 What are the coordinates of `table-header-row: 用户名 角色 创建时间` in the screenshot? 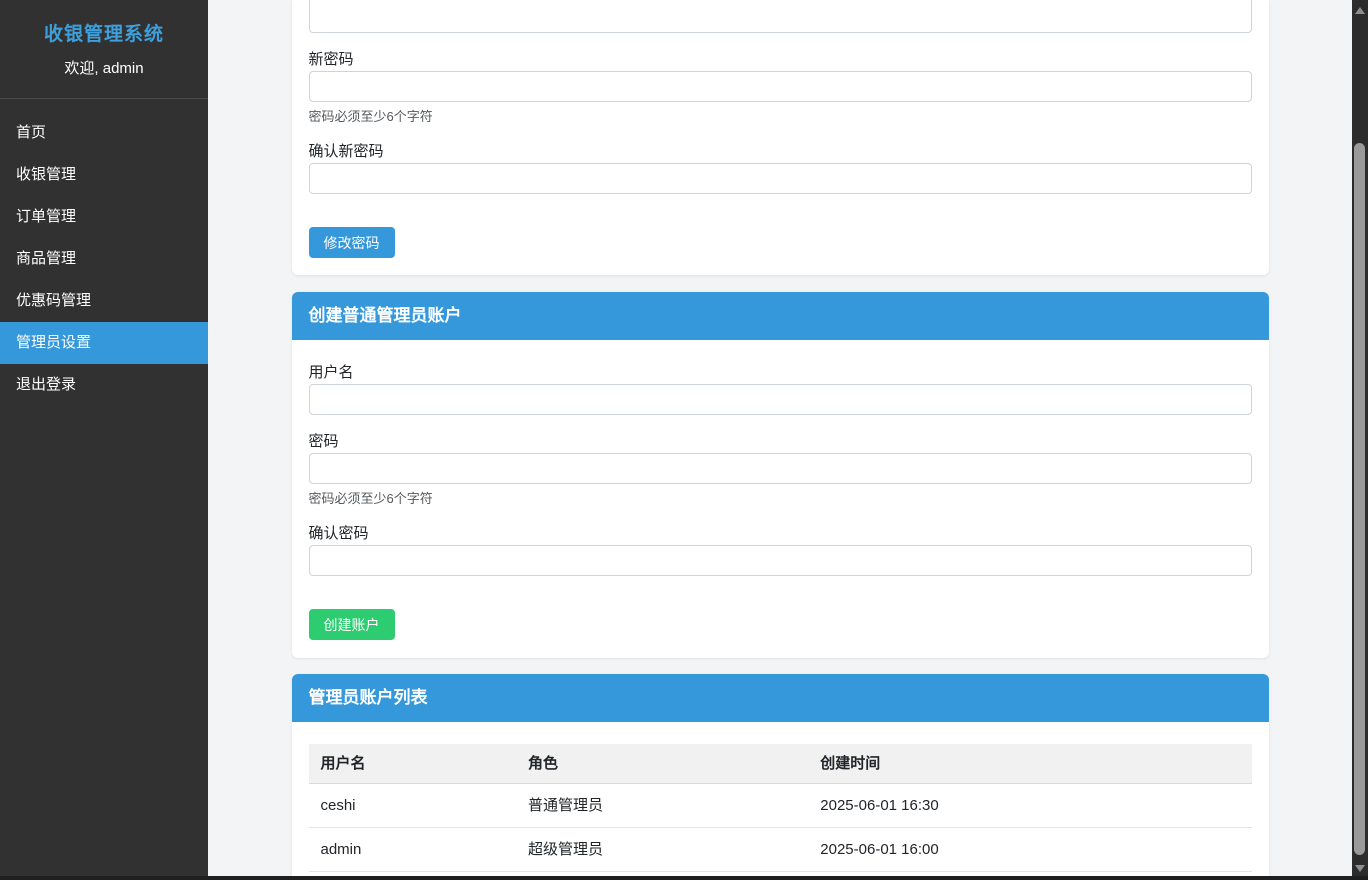 It's located at (780, 764).